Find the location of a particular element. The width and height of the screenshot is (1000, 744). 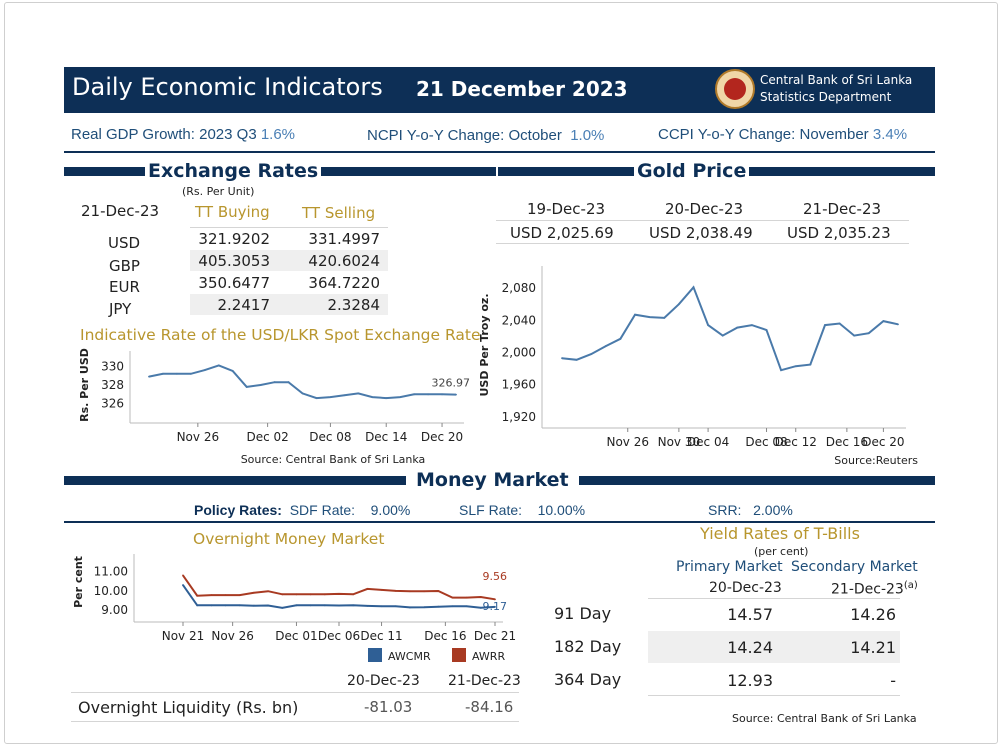

y-tick-label: 2,080 is located at coordinates (519, 288).